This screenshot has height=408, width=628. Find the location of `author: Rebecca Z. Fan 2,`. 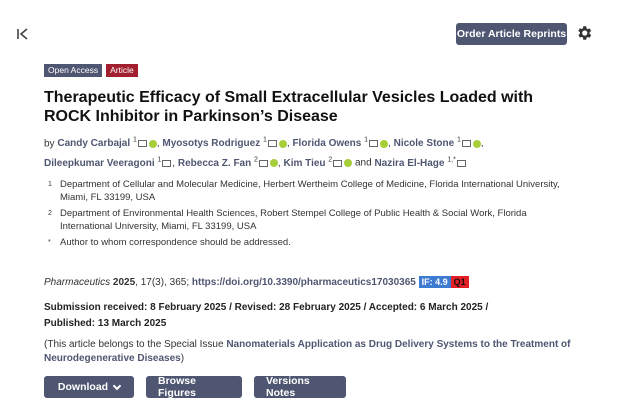

author: Rebecca Z. Fan 2, is located at coordinates (229, 162).